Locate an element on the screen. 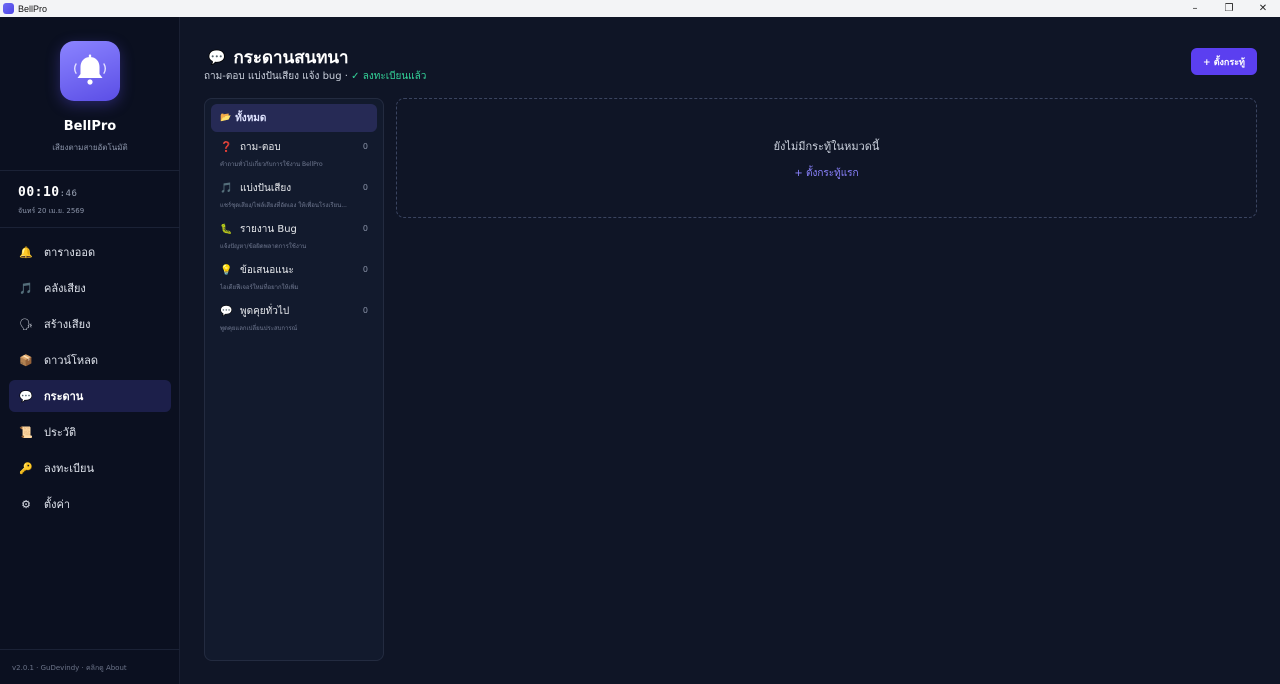 The width and height of the screenshot is (1280, 684). registration-status: ✓ ลงทะเบียนแล้ว is located at coordinates (389, 76).